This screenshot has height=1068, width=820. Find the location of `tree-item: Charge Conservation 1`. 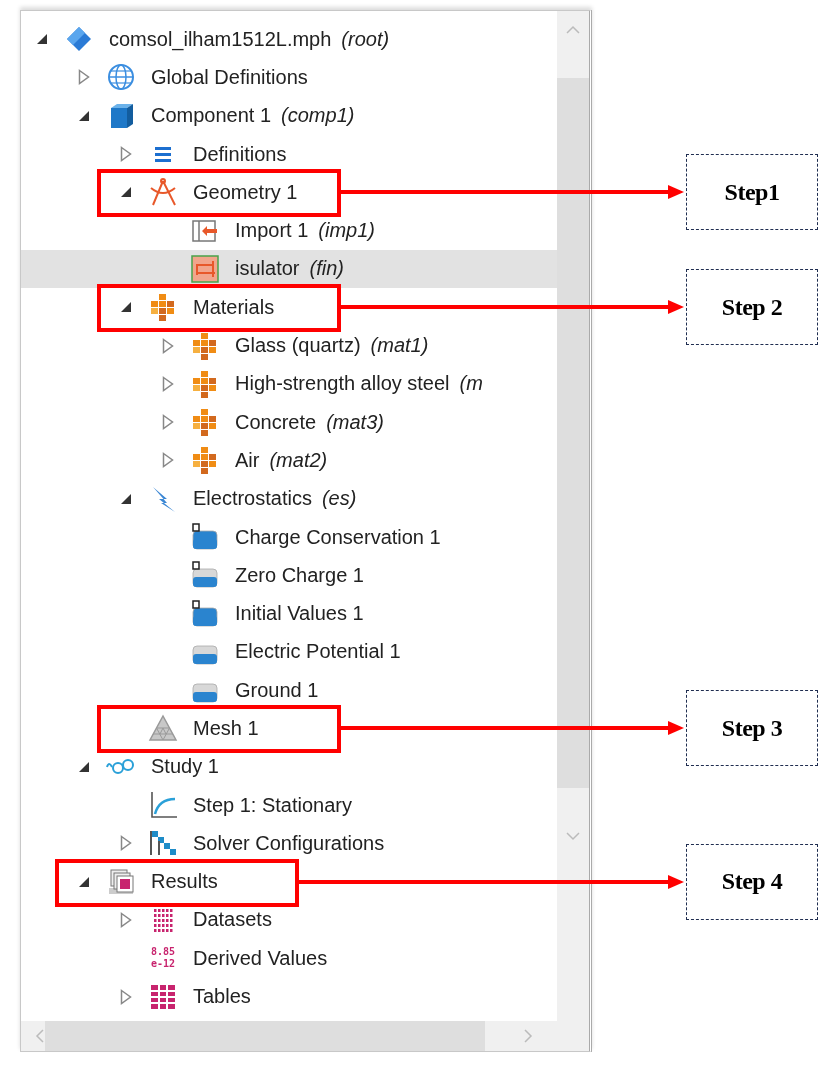

tree-item: Charge Conservation 1 is located at coordinates (289, 537).